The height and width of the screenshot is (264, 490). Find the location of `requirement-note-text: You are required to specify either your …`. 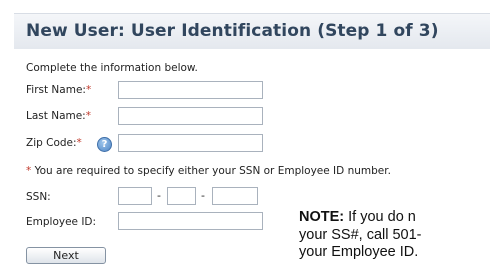

requirement-note-text: You are required to specify either your … is located at coordinates (211, 171).